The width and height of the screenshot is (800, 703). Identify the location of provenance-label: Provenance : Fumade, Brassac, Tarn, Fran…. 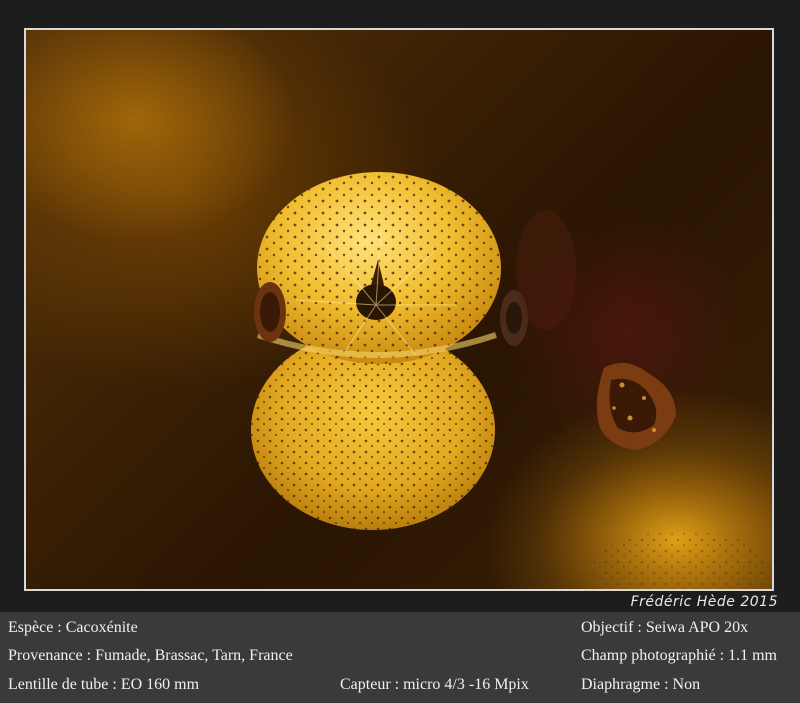
(150, 655).